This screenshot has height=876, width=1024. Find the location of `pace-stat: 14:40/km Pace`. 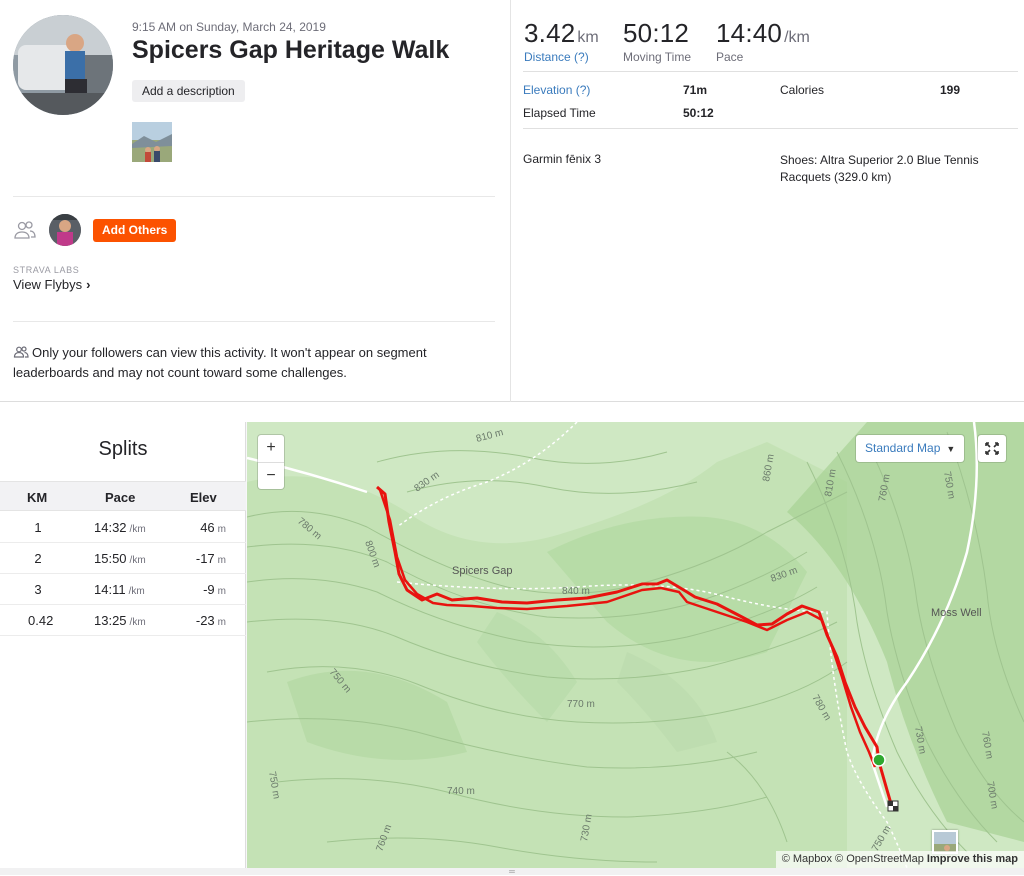

pace-stat: 14:40/km Pace is located at coordinates (763, 41).